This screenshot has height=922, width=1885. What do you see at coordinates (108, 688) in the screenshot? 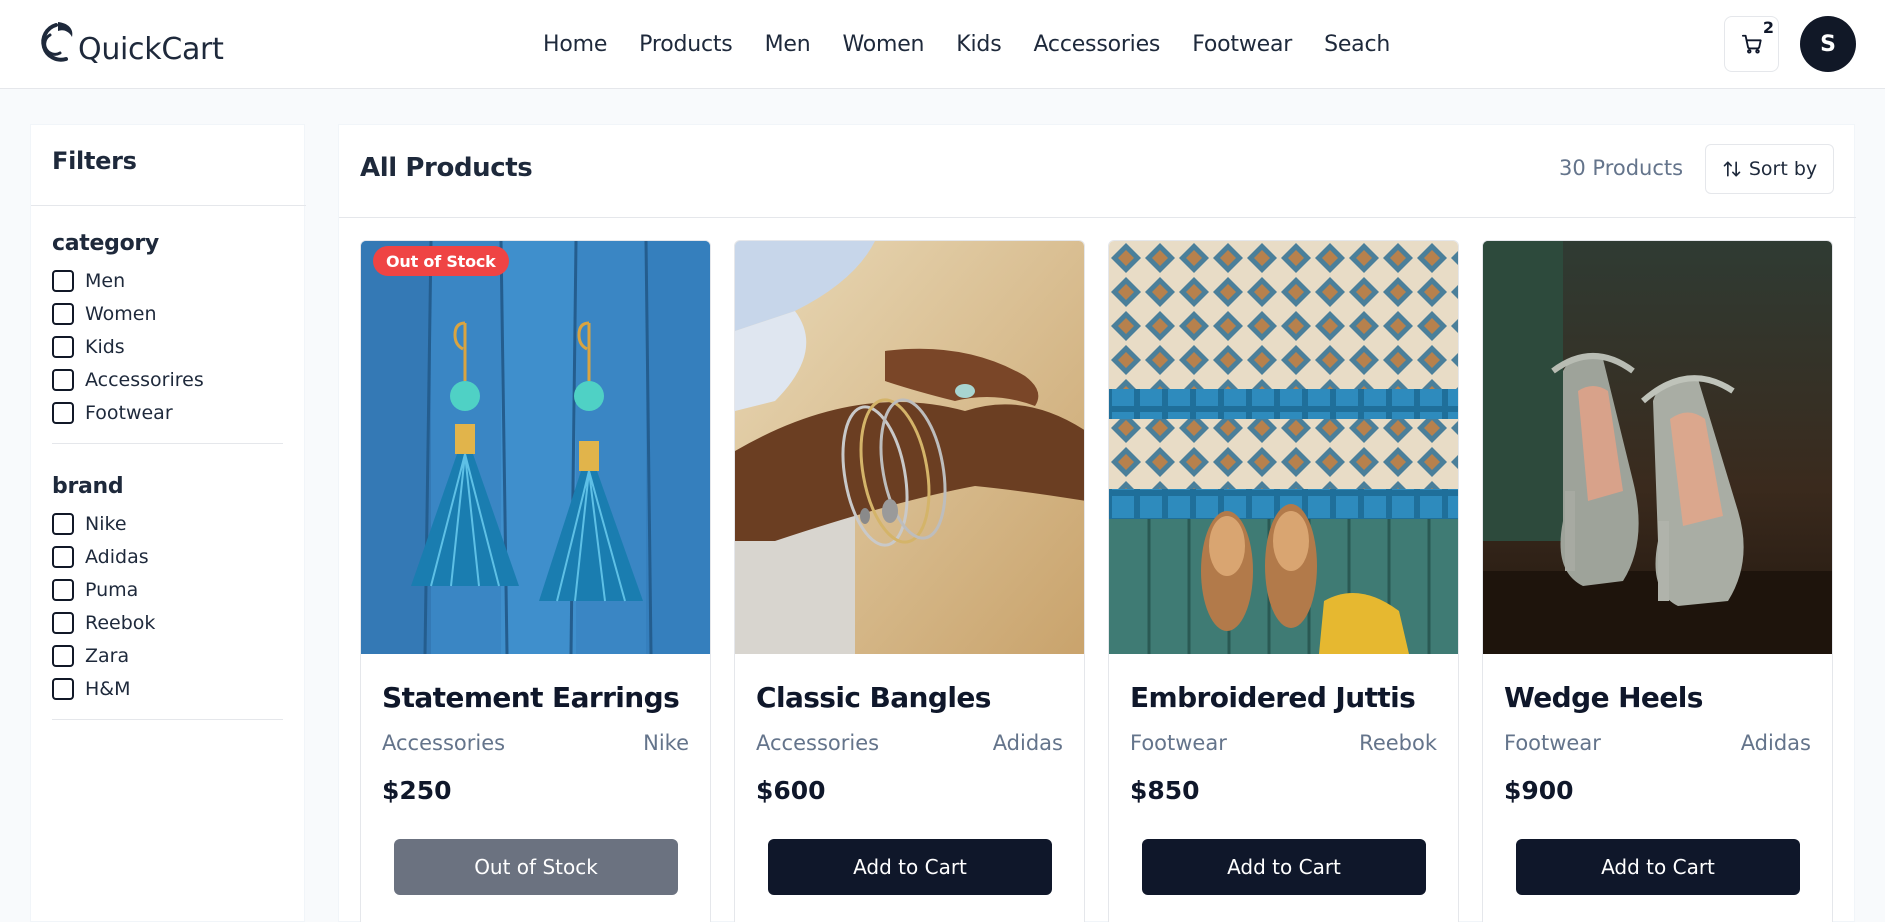
I see `option-label: H&M` at bounding box center [108, 688].